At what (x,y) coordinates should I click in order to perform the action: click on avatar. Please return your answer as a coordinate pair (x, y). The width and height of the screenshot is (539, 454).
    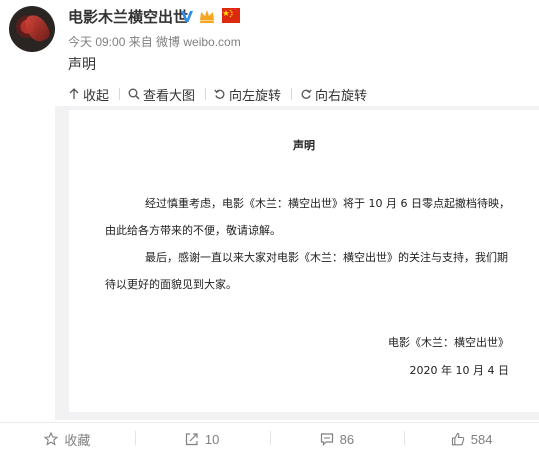
    Looking at the image, I should click on (32, 29).